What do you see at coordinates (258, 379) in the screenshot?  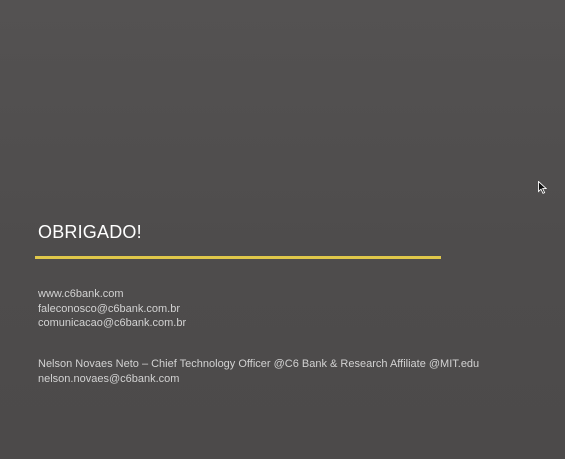 I see `signature-email: nelson.novaes@c6bank.com` at bounding box center [258, 379].